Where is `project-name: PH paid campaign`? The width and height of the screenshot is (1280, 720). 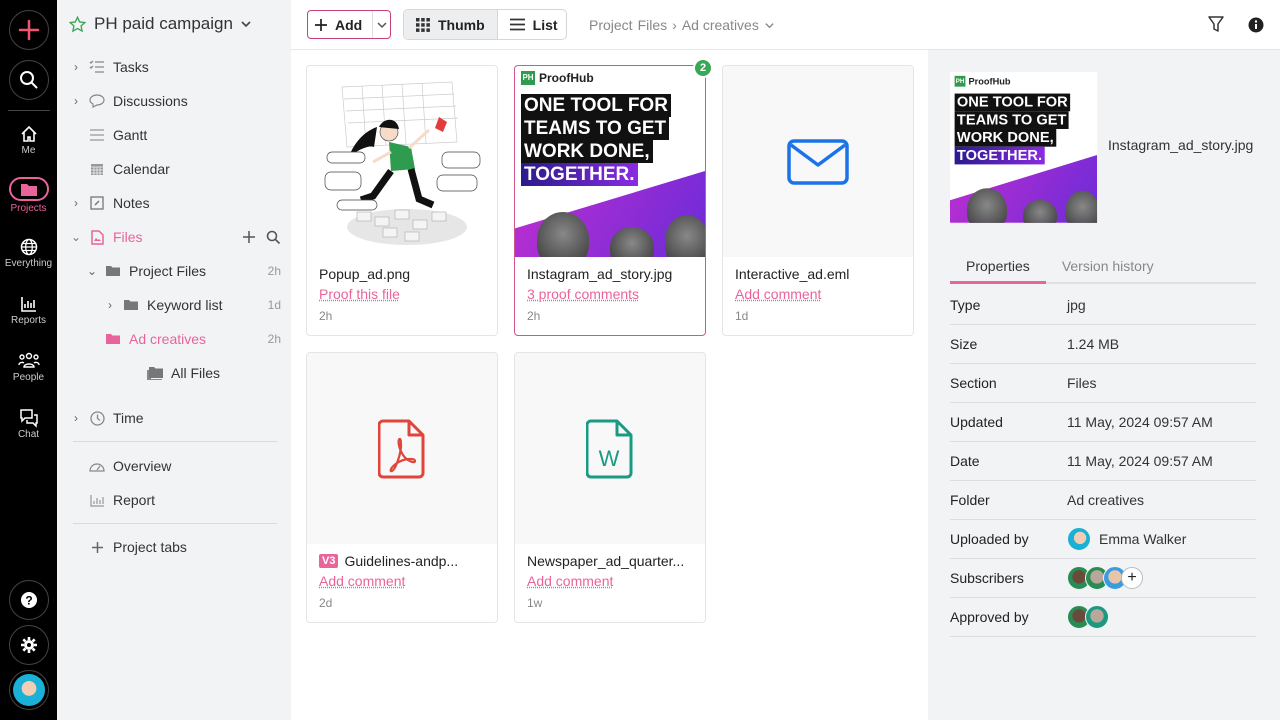 project-name: PH paid campaign is located at coordinates (163, 23).